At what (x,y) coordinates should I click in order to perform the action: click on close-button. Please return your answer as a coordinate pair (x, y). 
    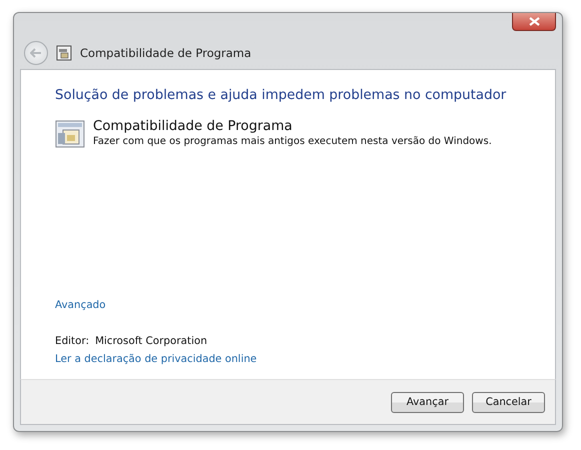
    Looking at the image, I should click on (534, 22).